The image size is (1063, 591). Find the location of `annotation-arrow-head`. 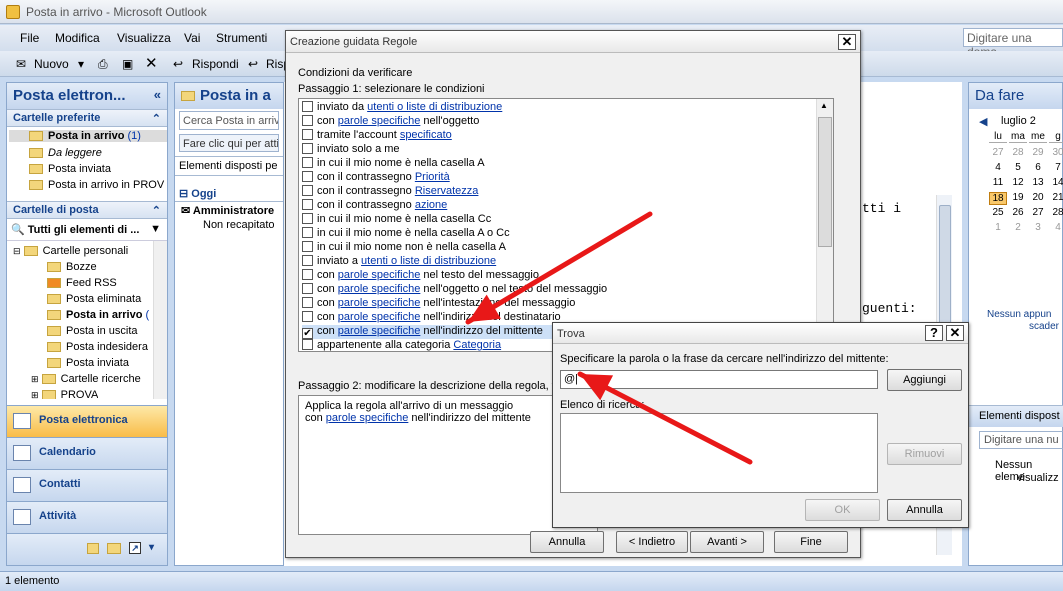

annotation-arrow-head is located at coordinates (484, 308).